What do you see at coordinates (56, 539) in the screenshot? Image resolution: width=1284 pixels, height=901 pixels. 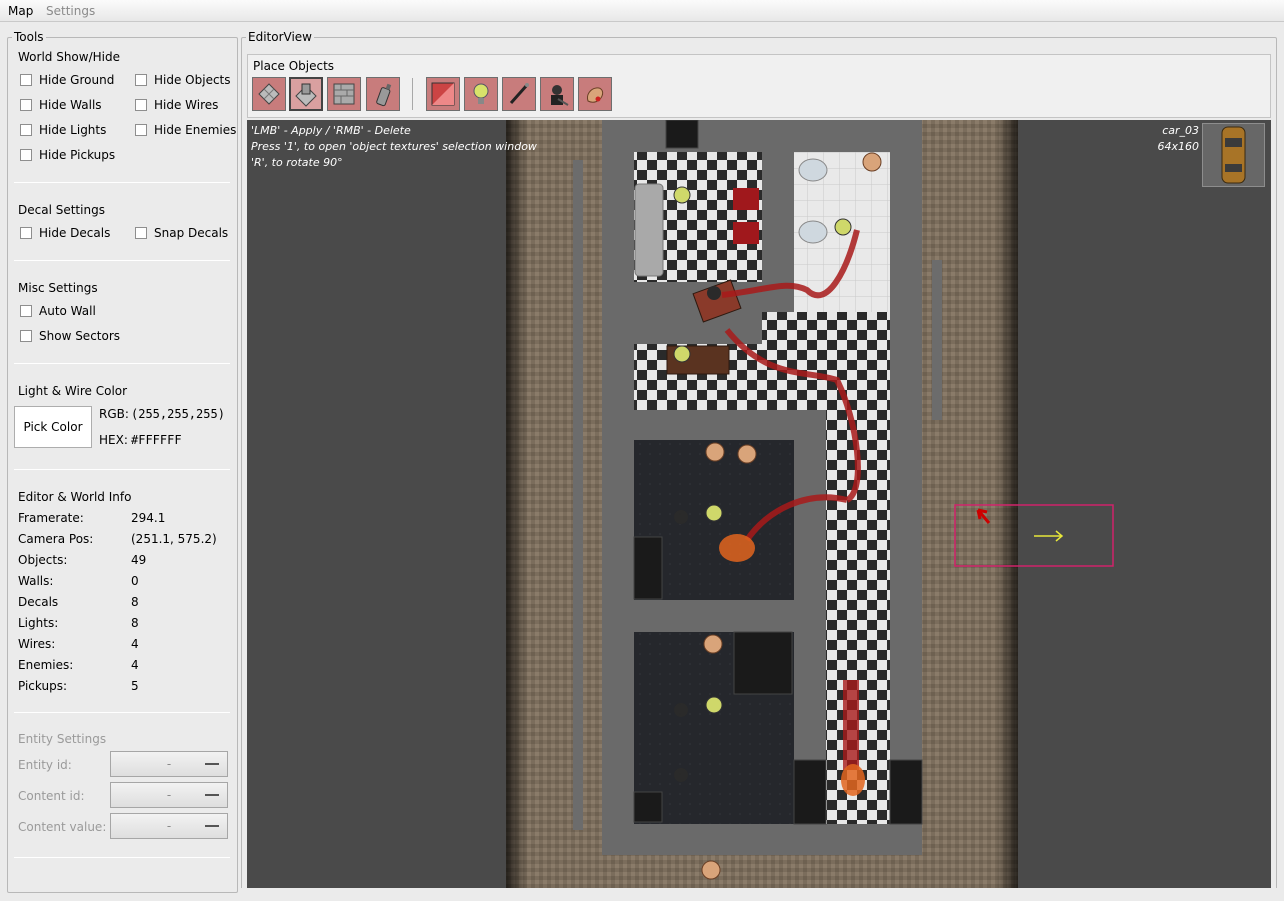 I see `info-label-camera-pos: Camera Pos:` at bounding box center [56, 539].